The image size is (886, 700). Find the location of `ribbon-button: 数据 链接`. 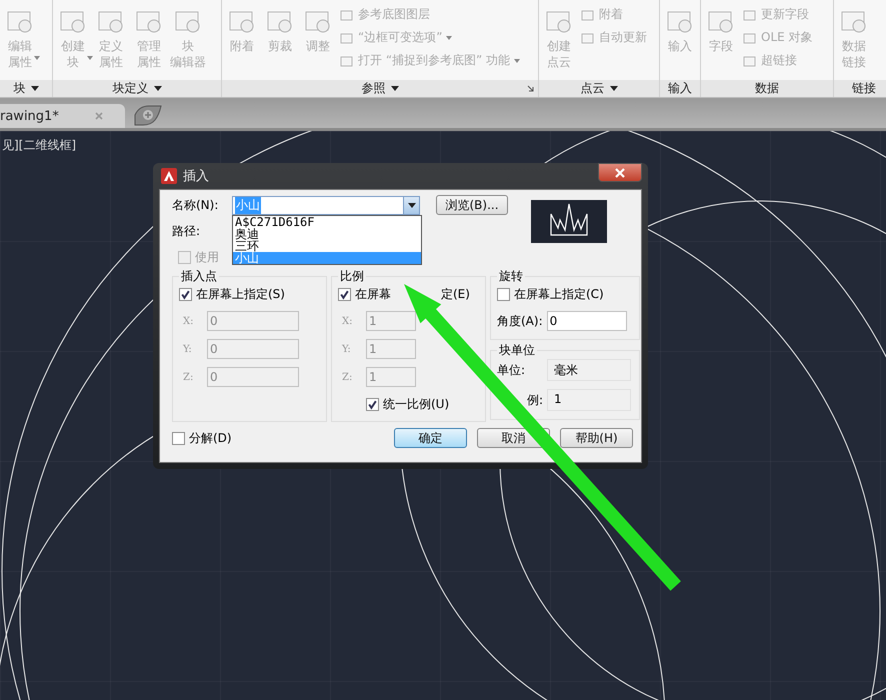

ribbon-button: 数据 链接 is located at coordinates (854, 42).